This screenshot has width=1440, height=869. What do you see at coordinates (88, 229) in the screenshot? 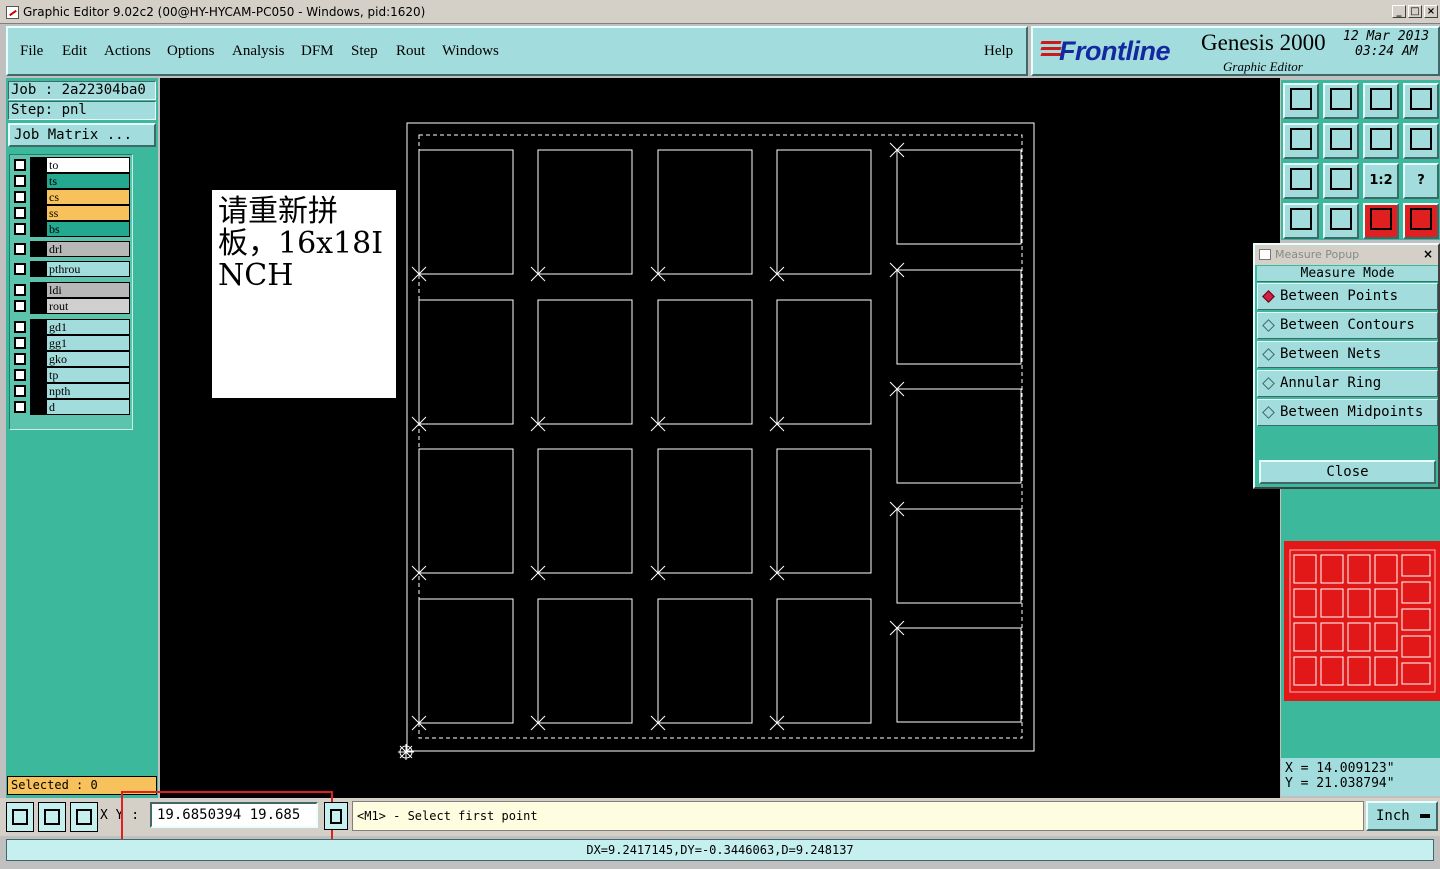
I see `layer-name: bs` at bounding box center [88, 229].